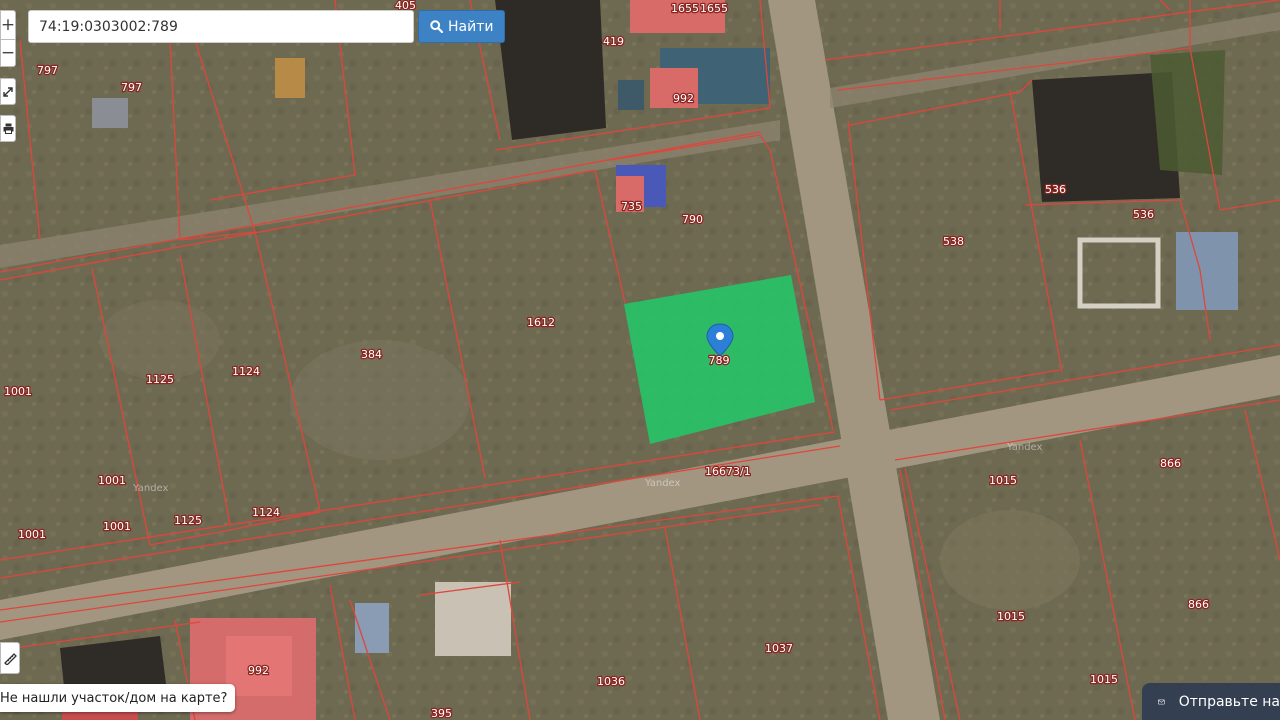 This screenshot has width=1280, height=720. What do you see at coordinates (719, 361) in the screenshot?
I see `parcel-label: 789` at bounding box center [719, 361].